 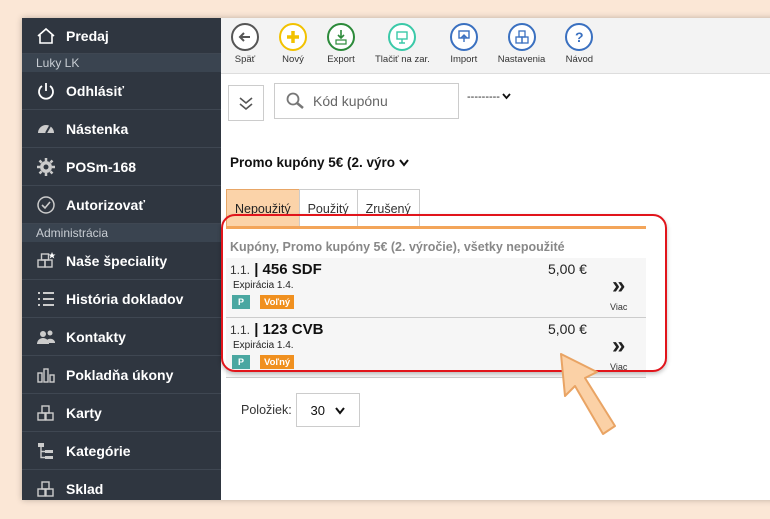 I want to click on dashboard-icon, so click(x=46, y=129).